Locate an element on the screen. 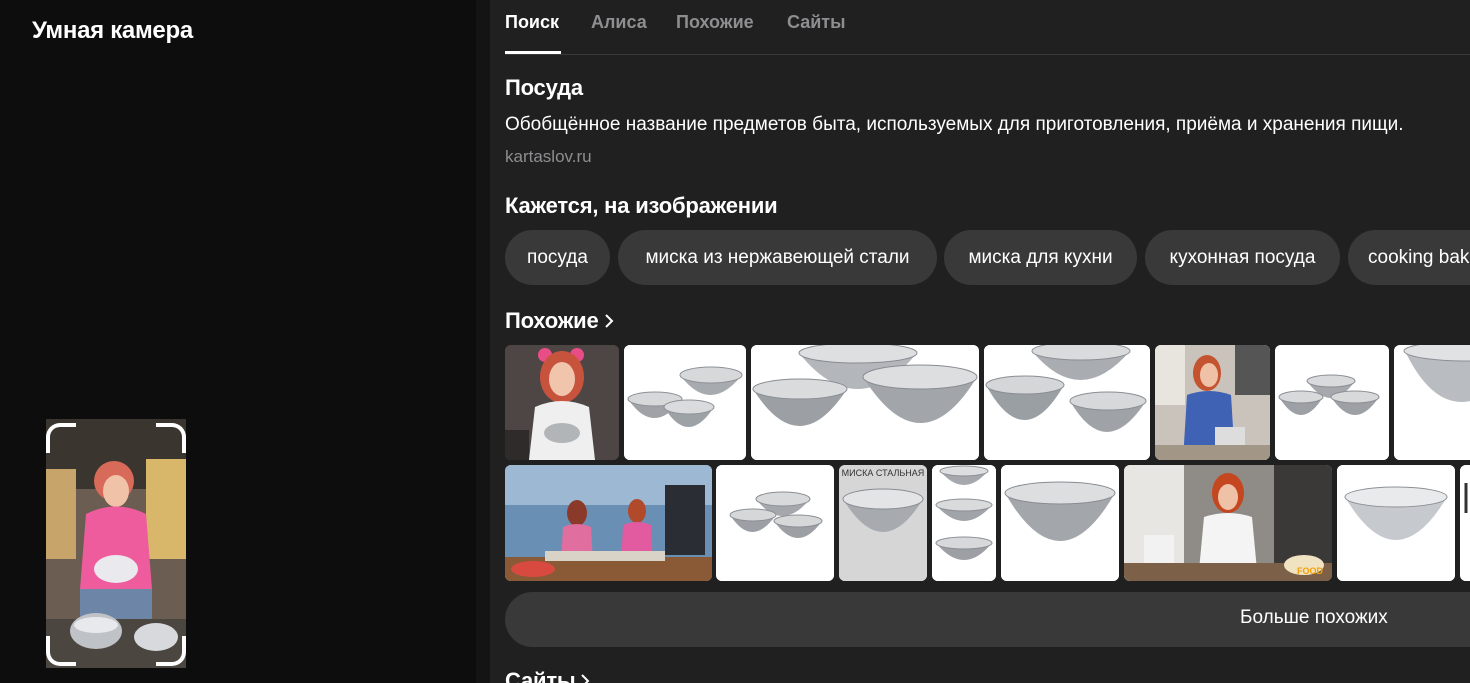  tab-alice: Алиса is located at coordinates (619, 22).